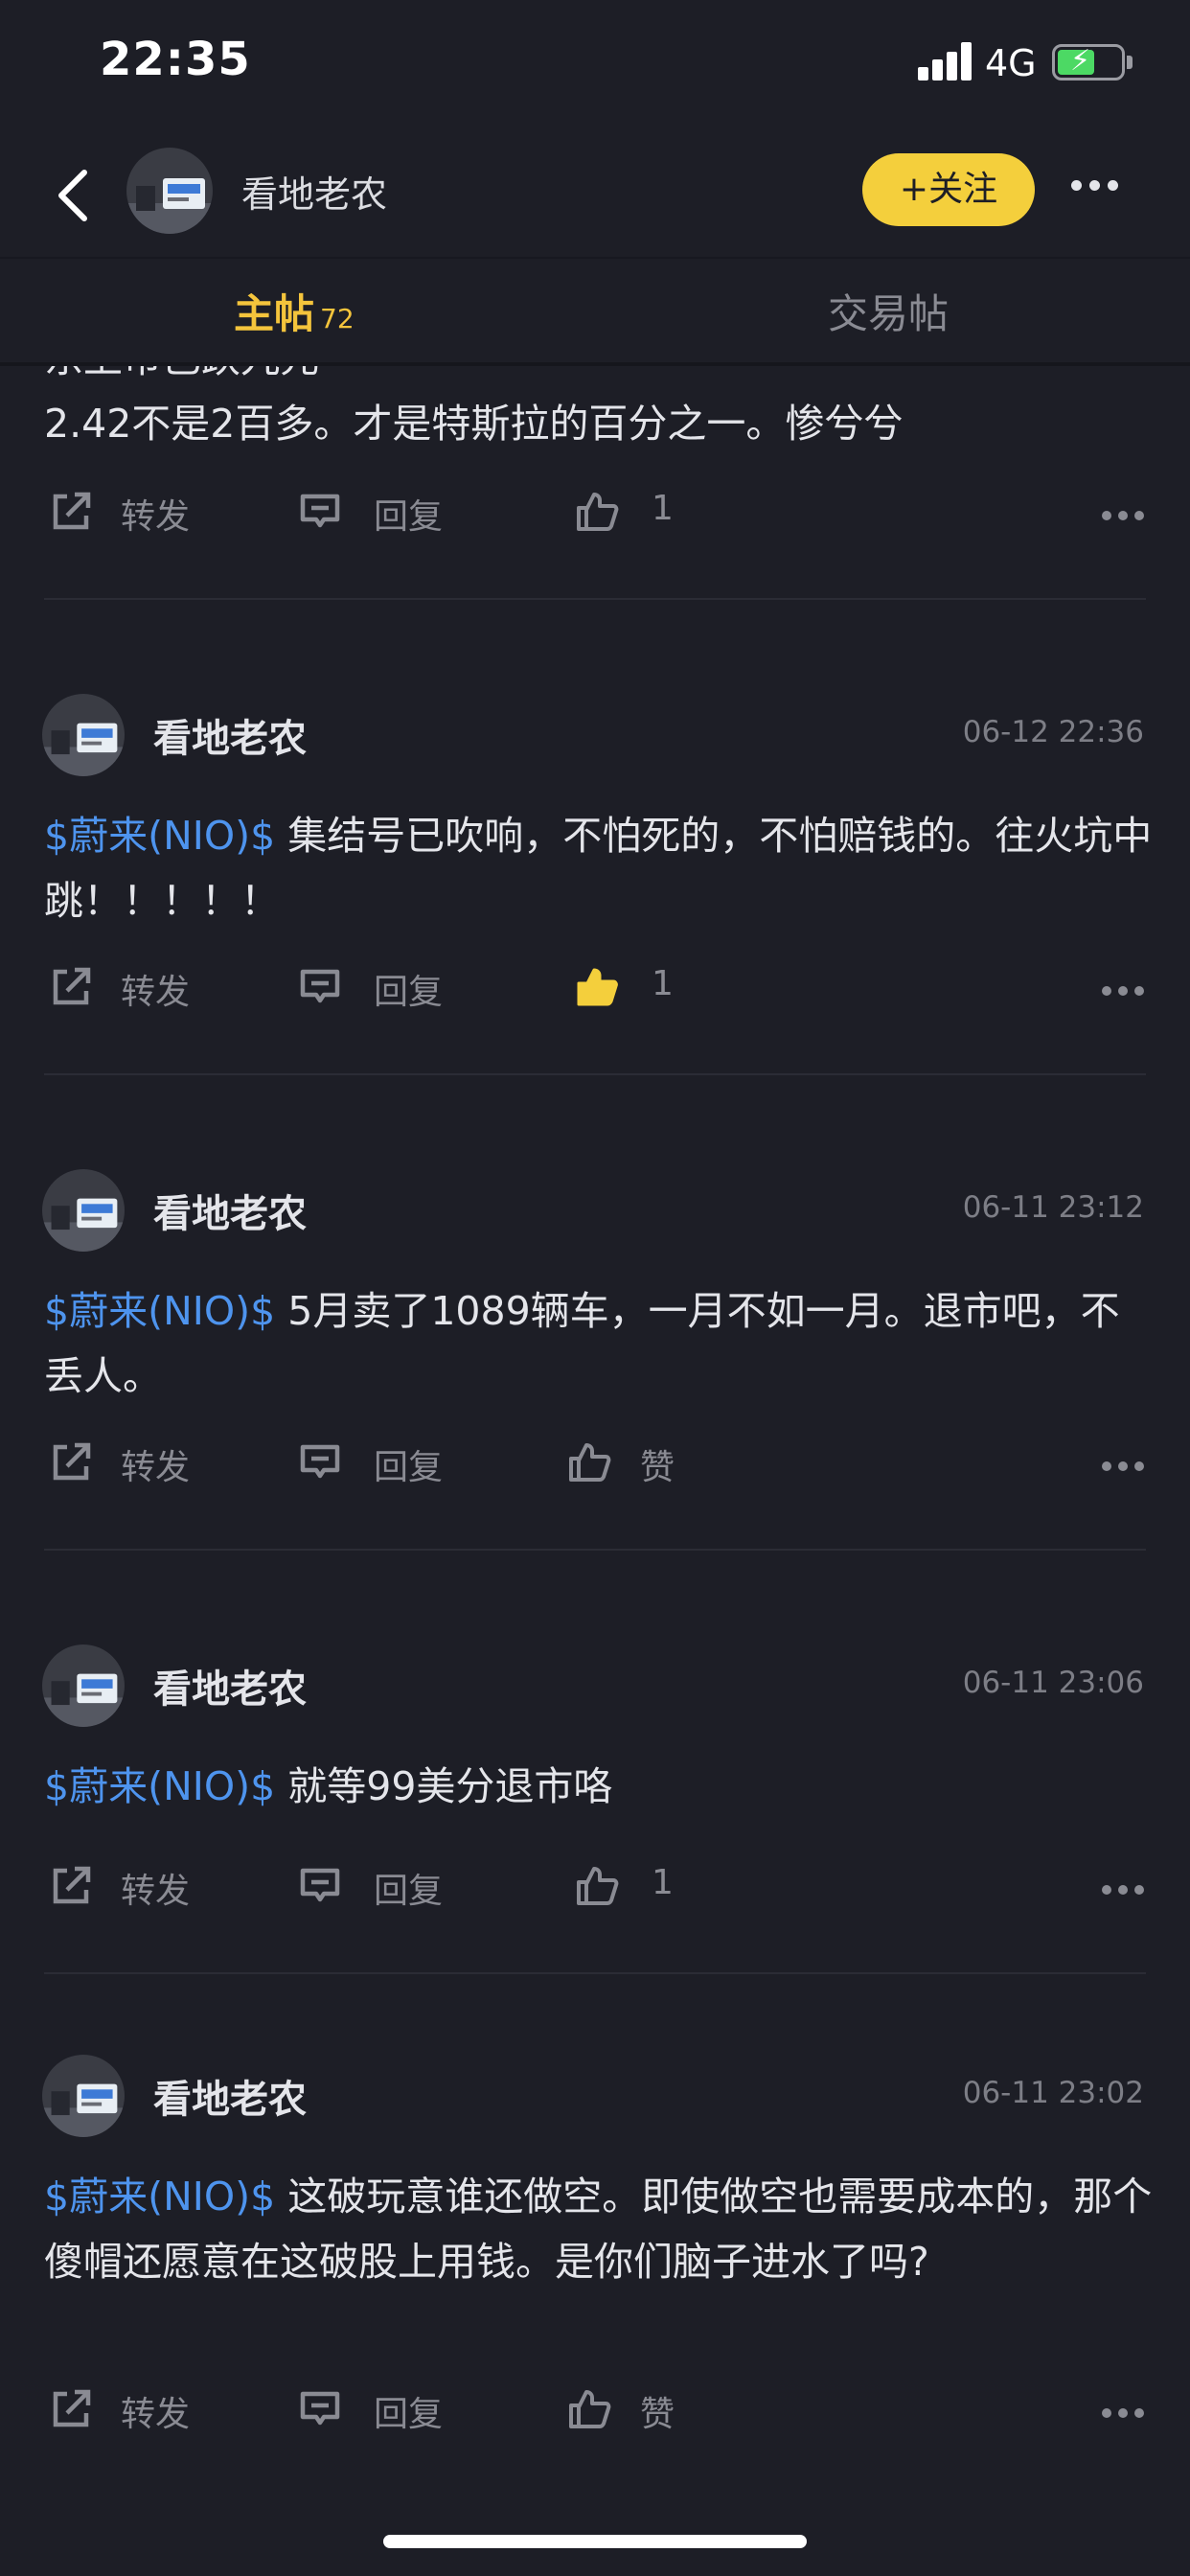 This screenshot has height=2576, width=1190. Describe the element at coordinates (600, 378) in the screenshot. I see `post-text-line: 东上市已跌九元` at that location.